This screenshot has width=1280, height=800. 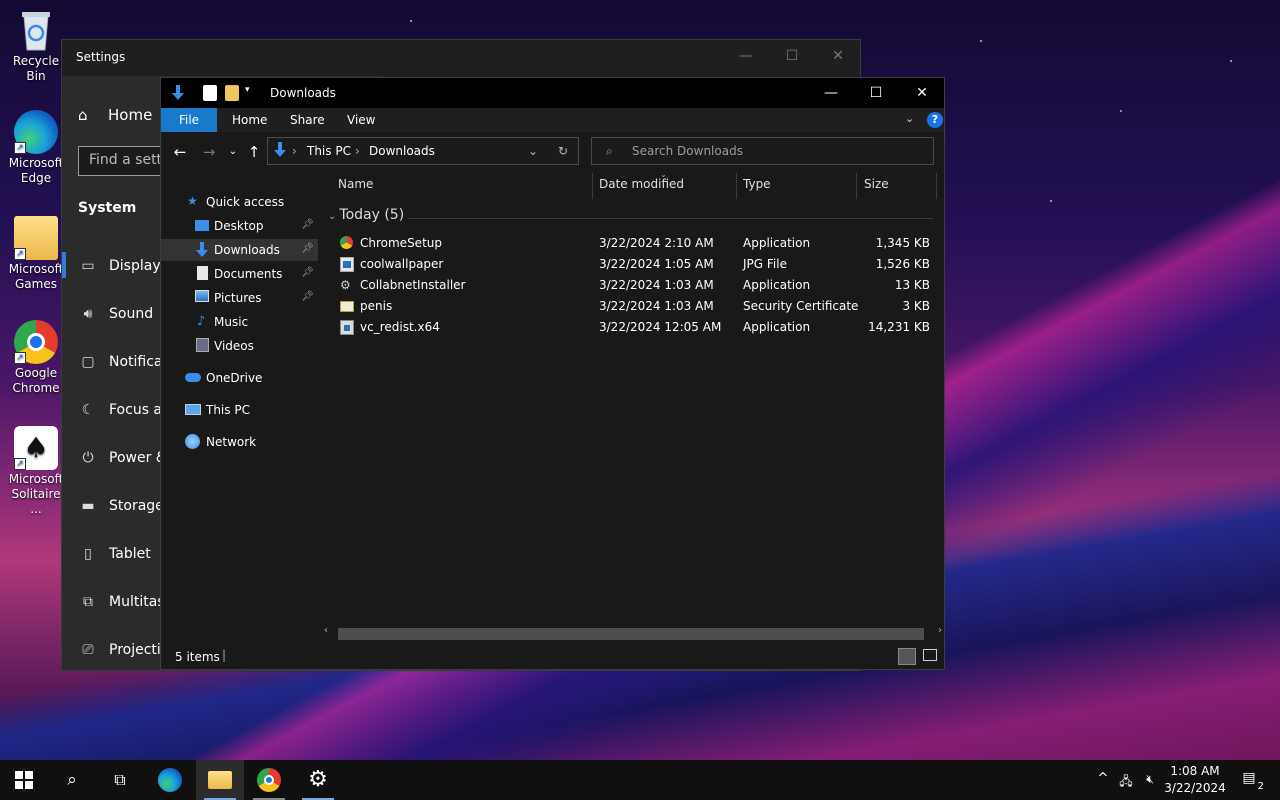 What do you see at coordinates (269, 780) in the screenshot?
I see `taskbar-chrome` at bounding box center [269, 780].